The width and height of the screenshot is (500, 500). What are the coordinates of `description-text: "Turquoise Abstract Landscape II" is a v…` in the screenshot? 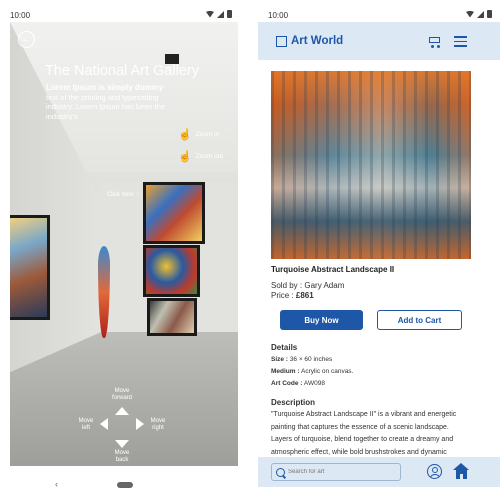 It's located at (364, 433).